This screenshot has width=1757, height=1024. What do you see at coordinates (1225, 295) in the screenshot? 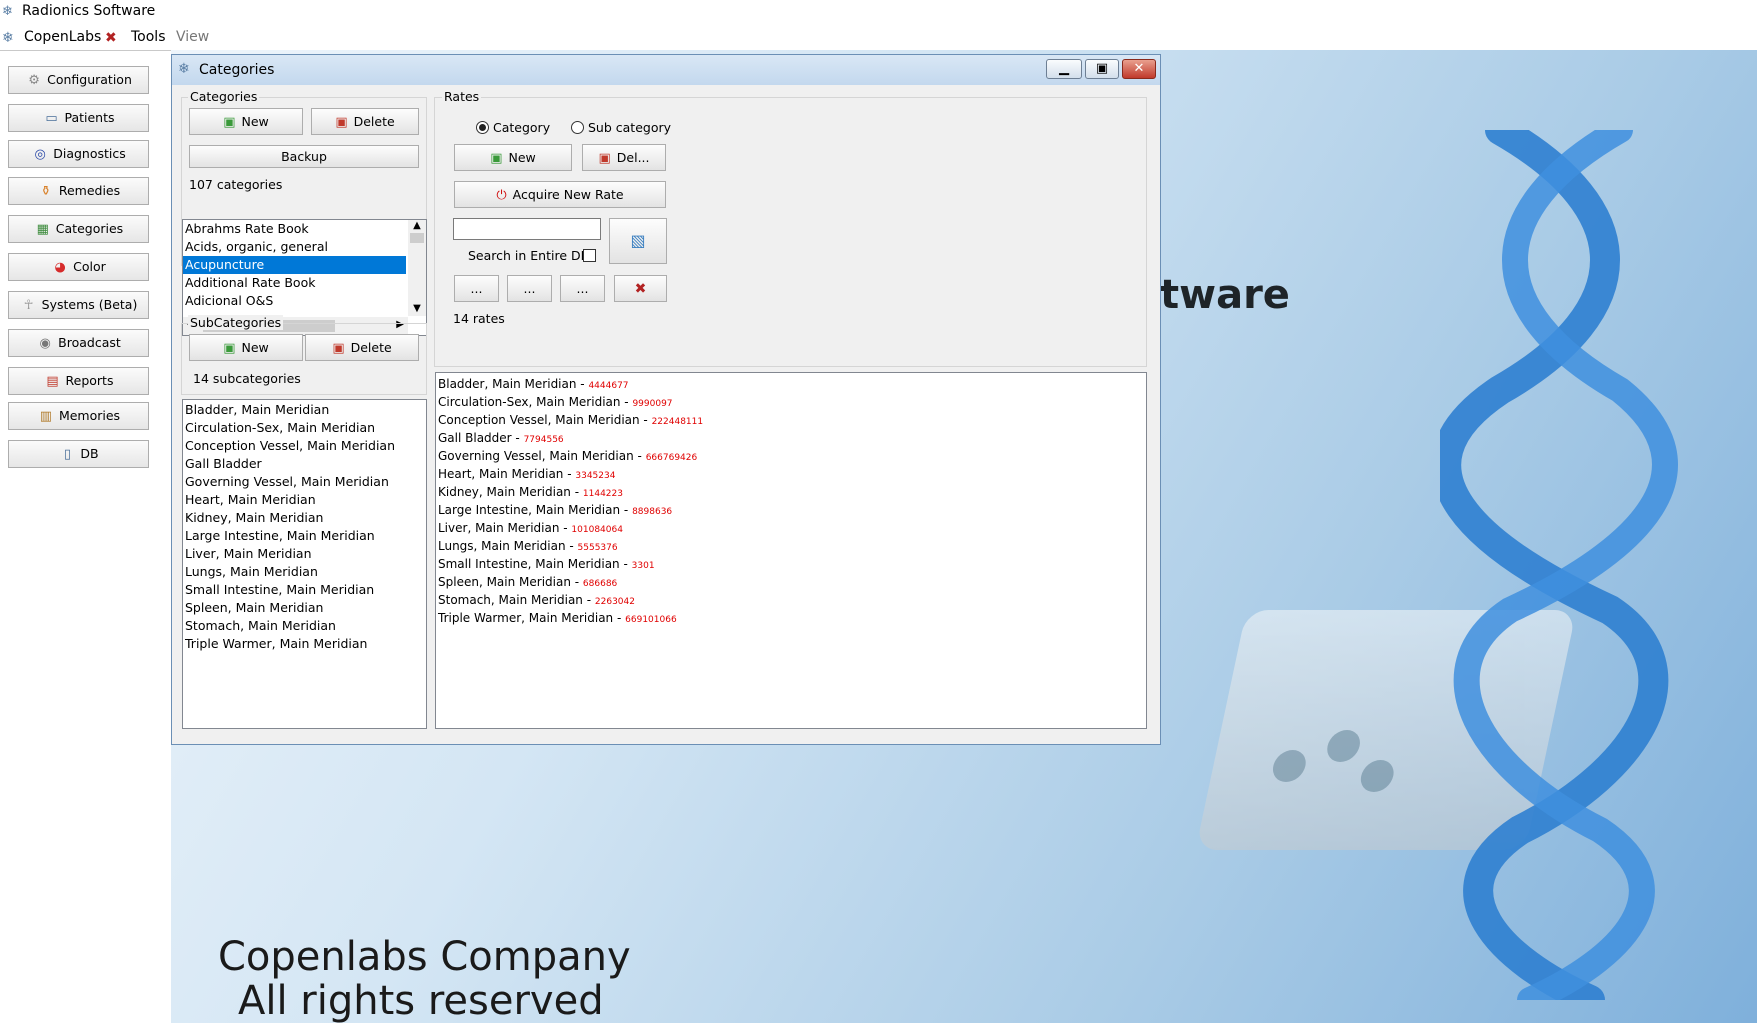
I see `background-title-fragment: tware` at bounding box center [1225, 295].